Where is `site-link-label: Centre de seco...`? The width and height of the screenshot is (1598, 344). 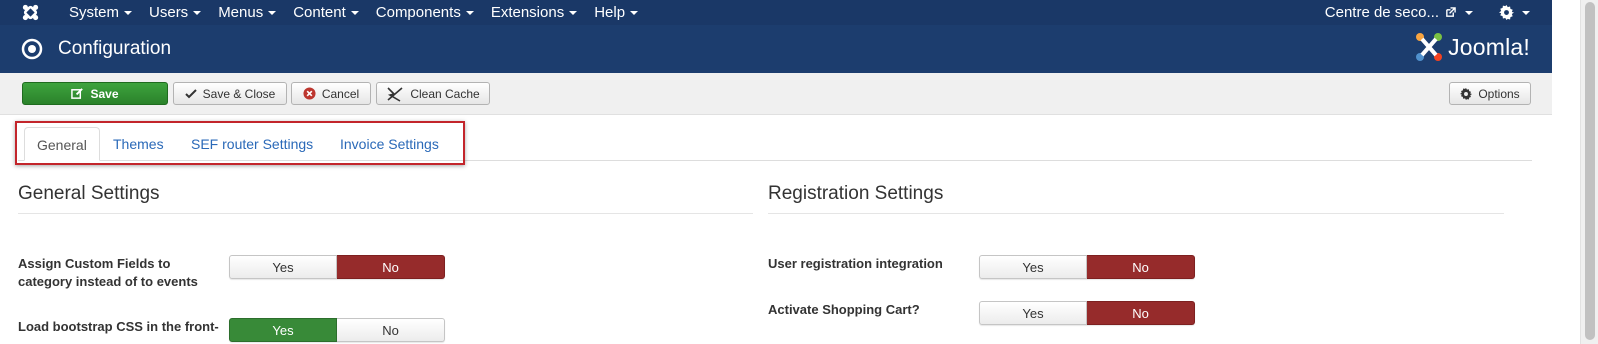
site-link-label: Centre de seco... is located at coordinates (1381, 12).